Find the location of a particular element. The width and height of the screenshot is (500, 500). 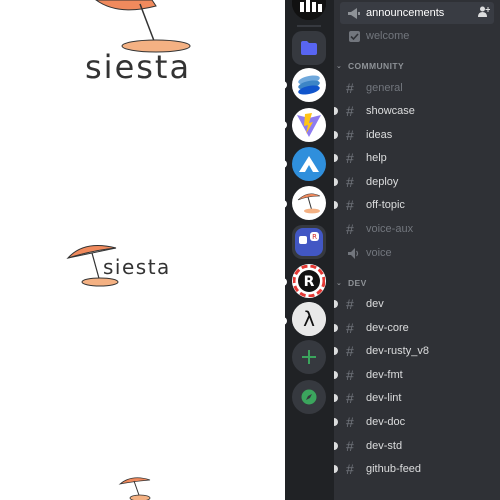

channel-announcements: announcements is located at coordinates (417, 13).